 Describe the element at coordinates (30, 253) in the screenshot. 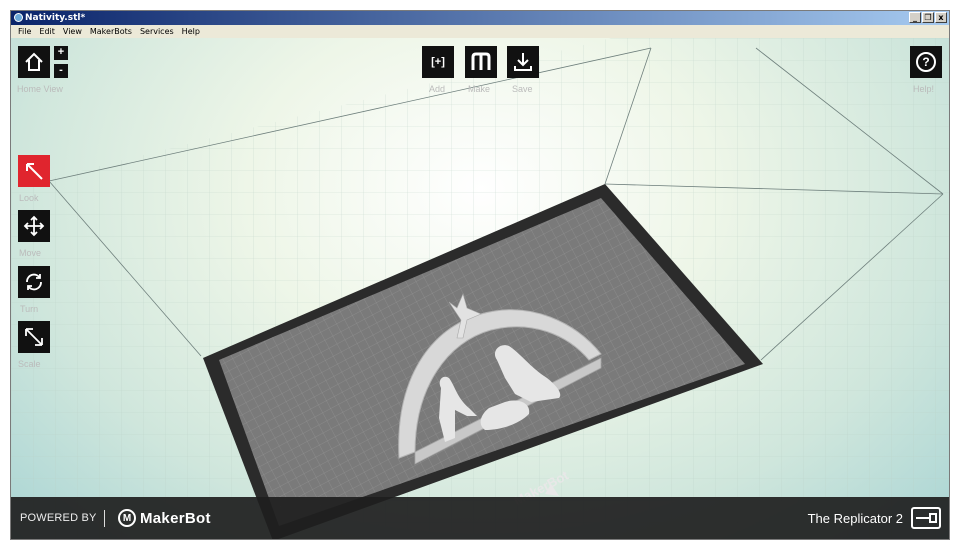

I see `move-tool-label: Move` at that location.